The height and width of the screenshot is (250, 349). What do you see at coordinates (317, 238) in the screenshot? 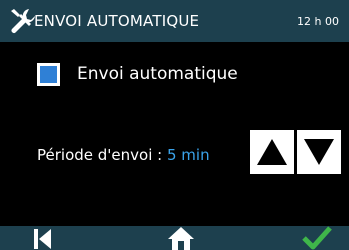
I see `checkmark-icon` at bounding box center [317, 238].